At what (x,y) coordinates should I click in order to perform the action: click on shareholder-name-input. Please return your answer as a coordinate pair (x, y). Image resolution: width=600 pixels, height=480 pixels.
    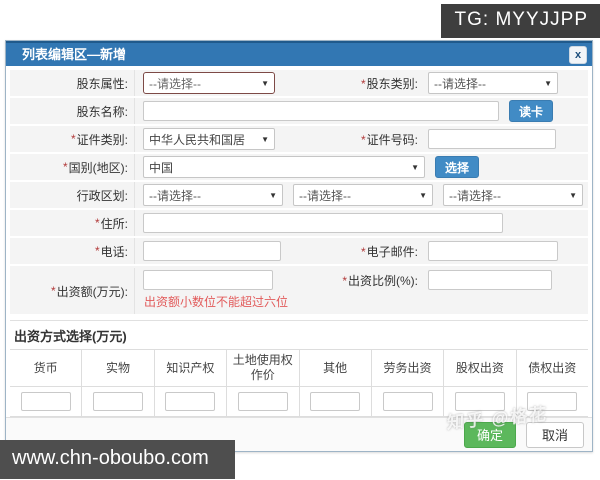
    Looking at the image, I should click on (321, 111).